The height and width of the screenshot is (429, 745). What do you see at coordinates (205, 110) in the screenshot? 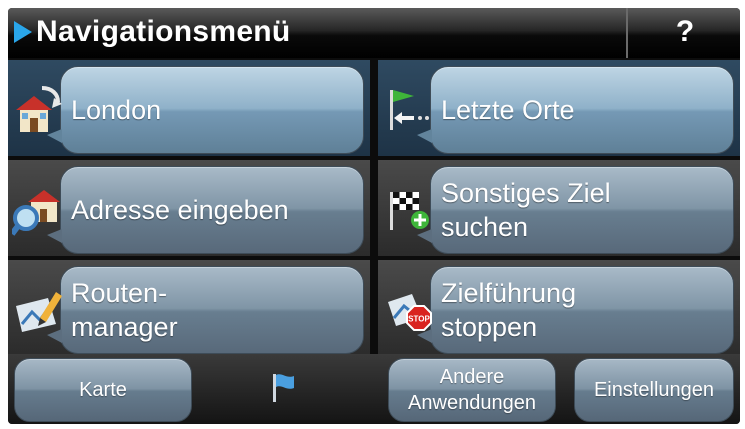
I see `london-button: London` at bounding box center [205, 110].